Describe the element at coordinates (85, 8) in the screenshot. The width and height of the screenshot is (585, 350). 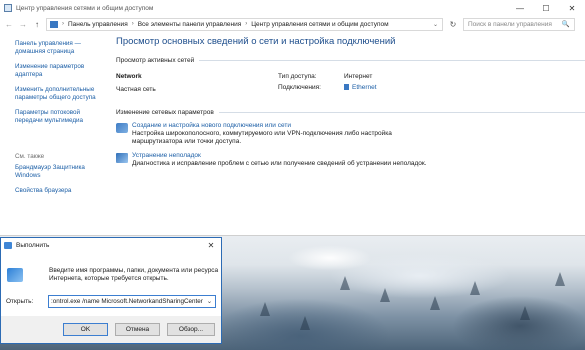
I see `window-title: Центр управления сетями и общим доступом` at that location.